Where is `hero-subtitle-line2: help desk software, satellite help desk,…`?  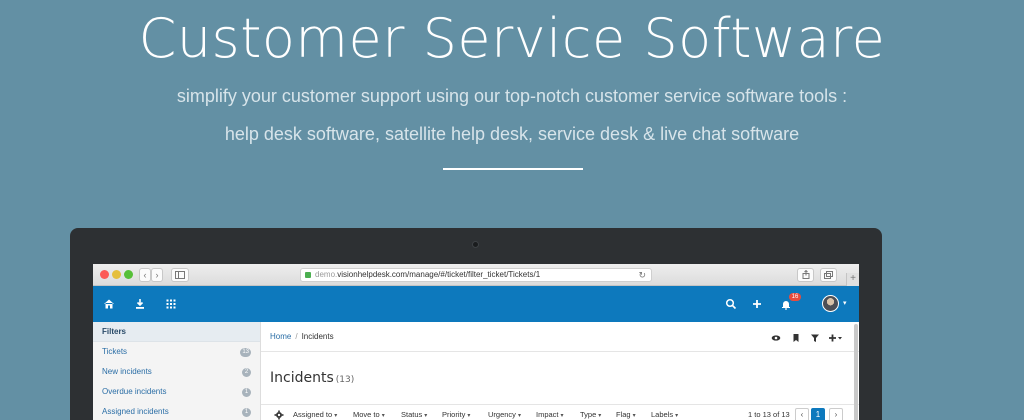 hero-subtitle-line2: help desk software, satellite help desk,… is located at coordinates (512, 134).